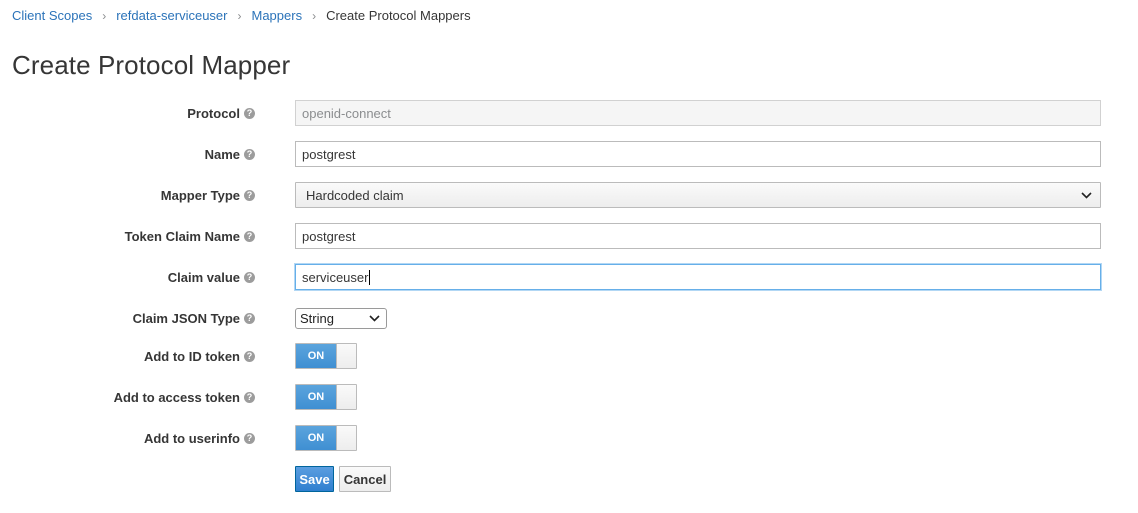  I want to click on add-to-id-token-toggle: ON, so click(326, 356).